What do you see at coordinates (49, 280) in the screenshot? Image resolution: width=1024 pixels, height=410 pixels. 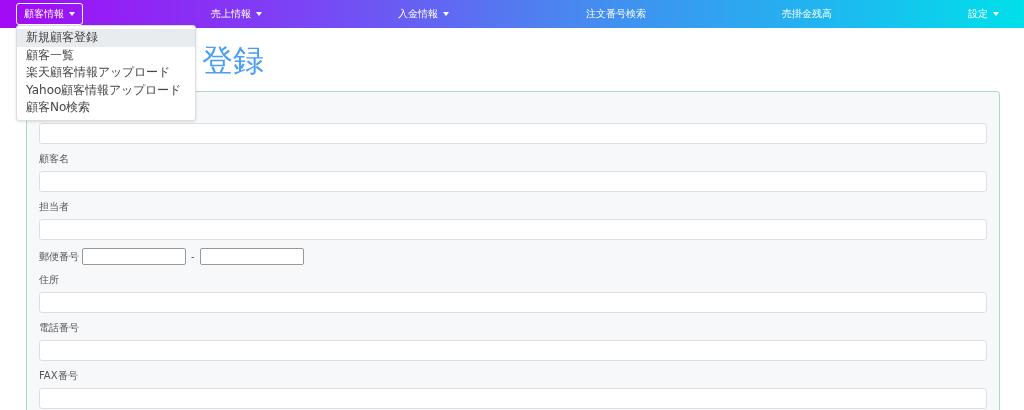 I see `field-label: 住所` at bounding box center [49, 280].